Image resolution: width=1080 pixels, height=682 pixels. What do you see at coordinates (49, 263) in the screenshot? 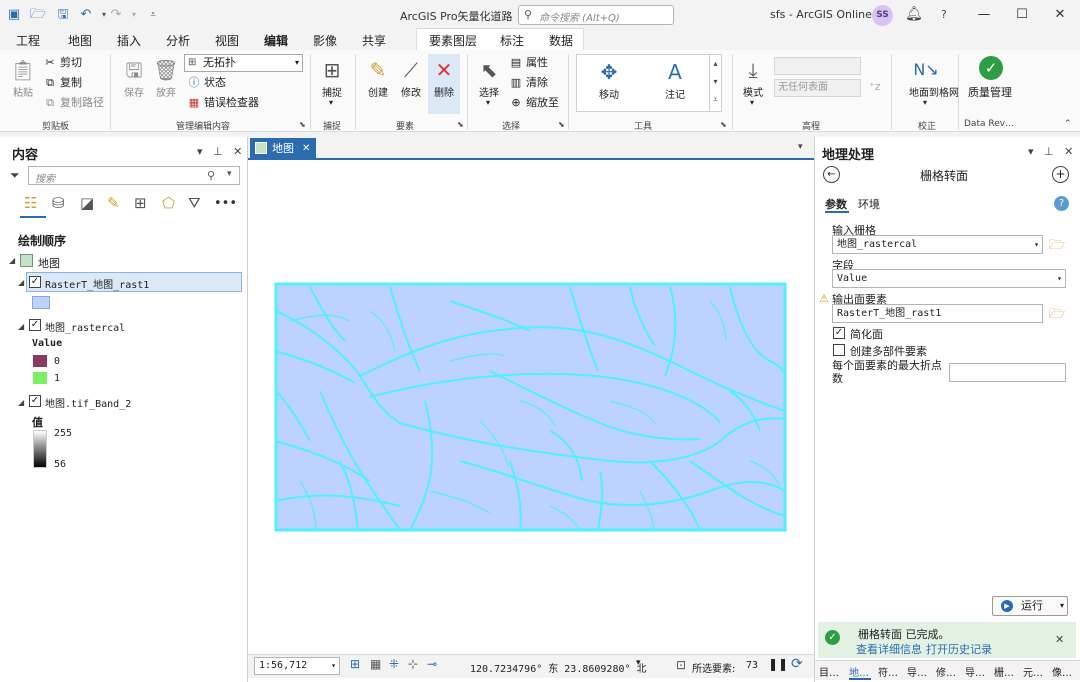
I see `map-root-label: 地图` at bounding box center [49, 263].